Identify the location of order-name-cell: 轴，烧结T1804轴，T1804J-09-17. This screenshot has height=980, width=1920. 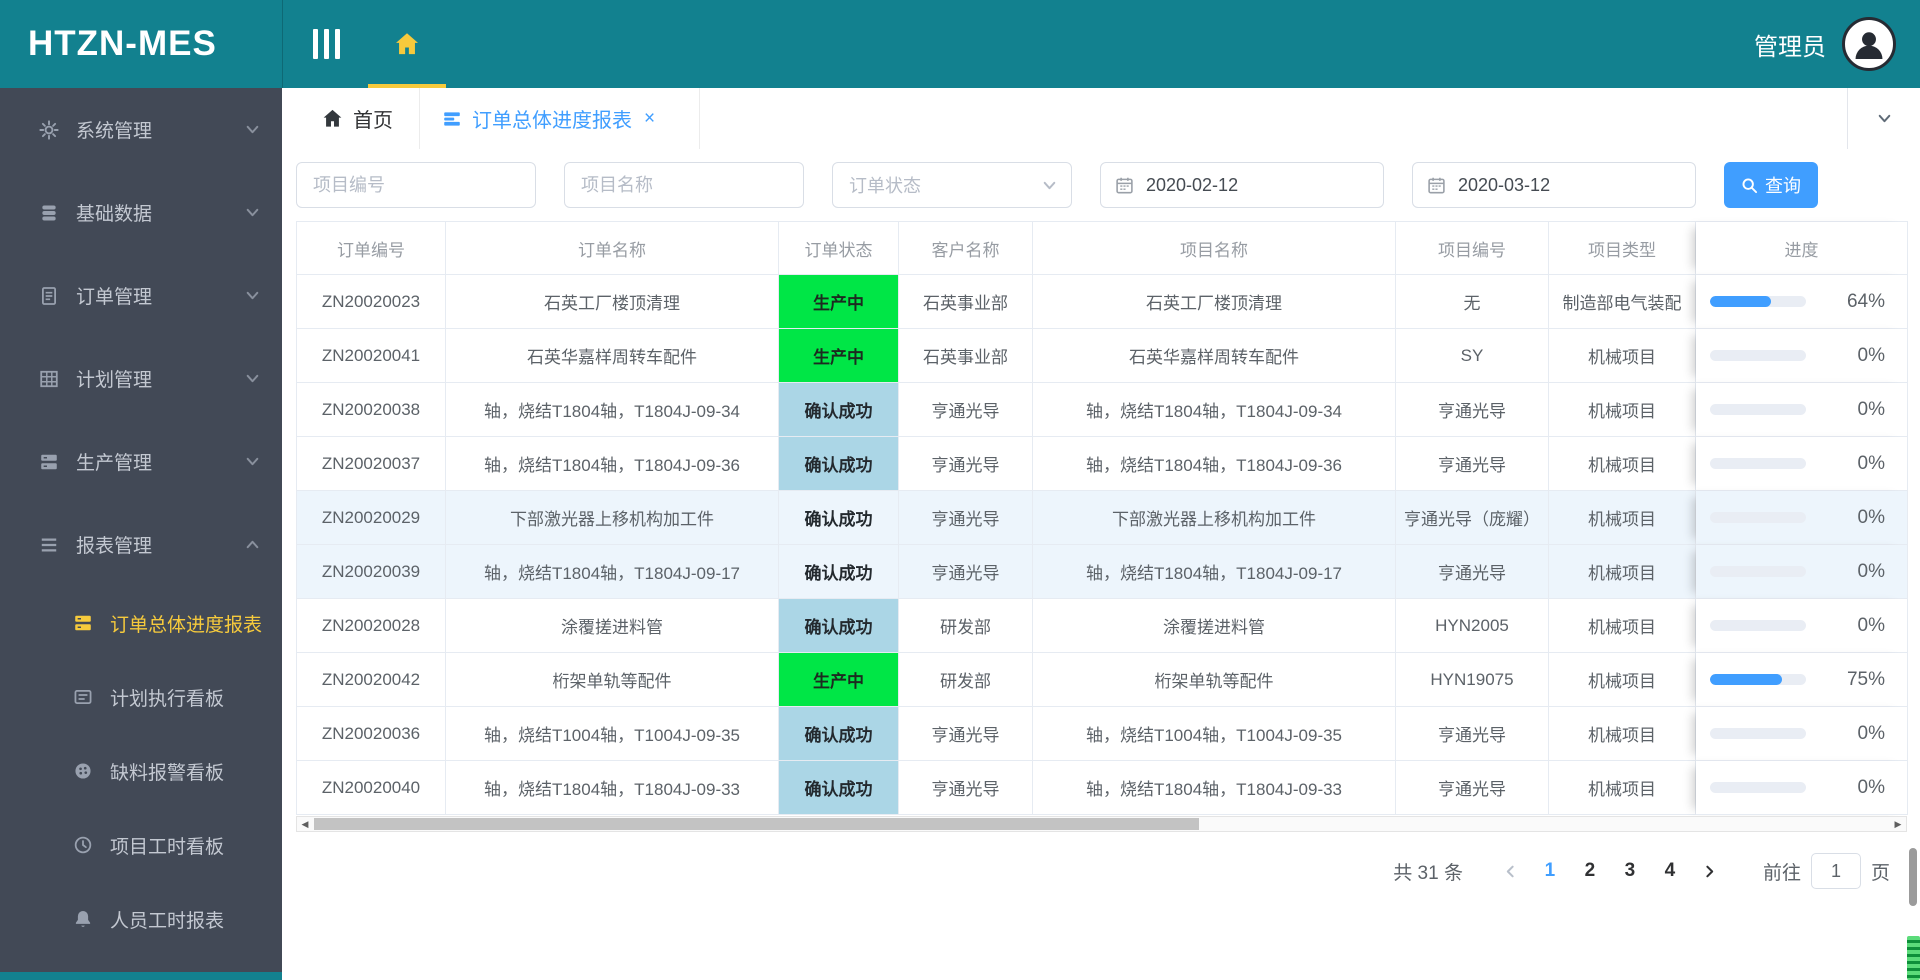
(612, 572).